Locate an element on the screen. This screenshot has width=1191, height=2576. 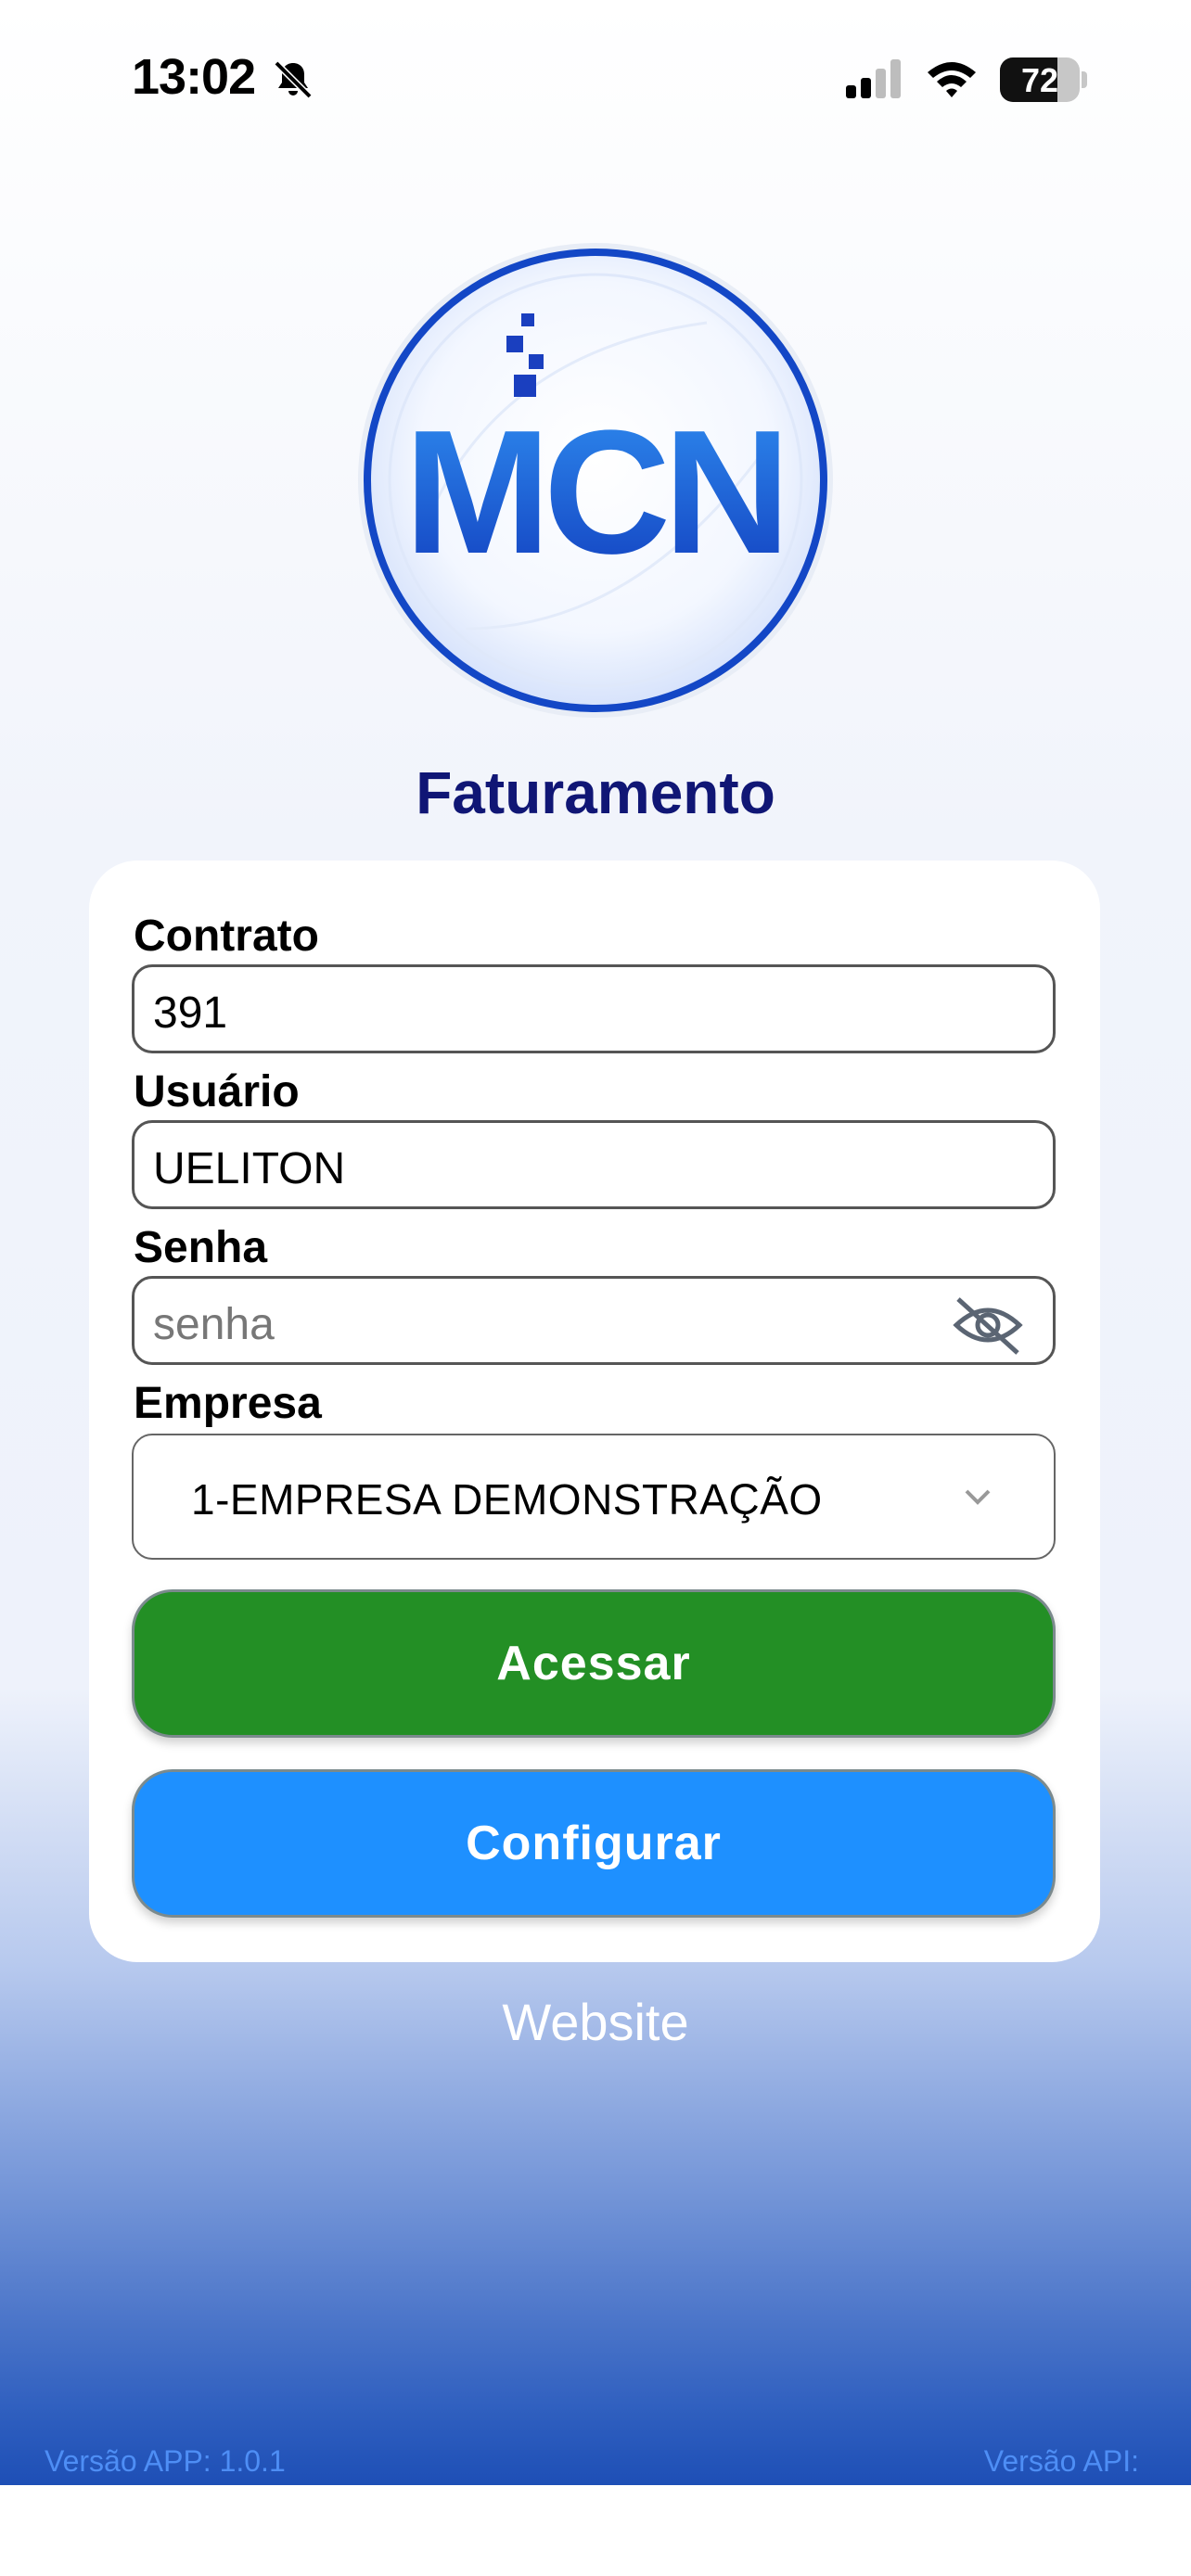
usuario-value: UELITON is located at coordinates (249, 1169).